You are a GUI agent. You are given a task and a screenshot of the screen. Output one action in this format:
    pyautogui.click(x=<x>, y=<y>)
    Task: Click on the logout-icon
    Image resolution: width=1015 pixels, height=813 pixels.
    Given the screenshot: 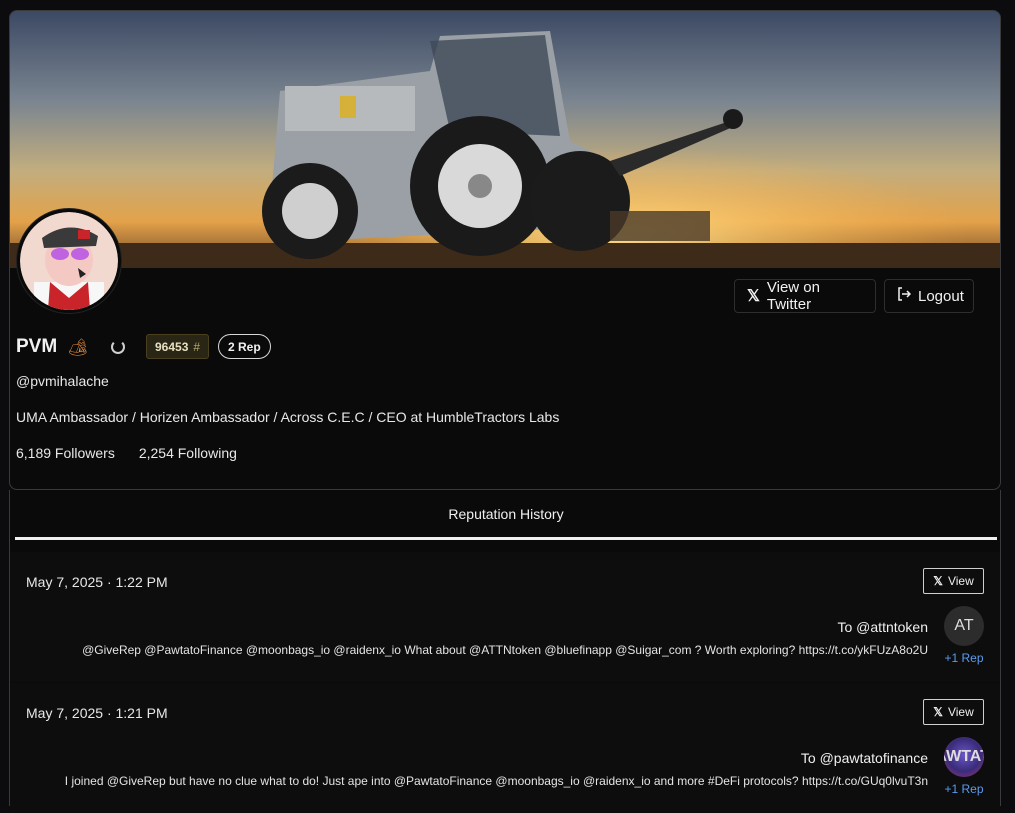 What is the action you would take?
    pyautogui.click(x=904, y=296)
    